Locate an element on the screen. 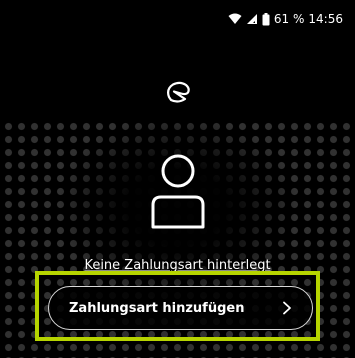 The height and width of the screenshot is (358, 355). battery-percent: 61 % is located at coordinates (289, 19).